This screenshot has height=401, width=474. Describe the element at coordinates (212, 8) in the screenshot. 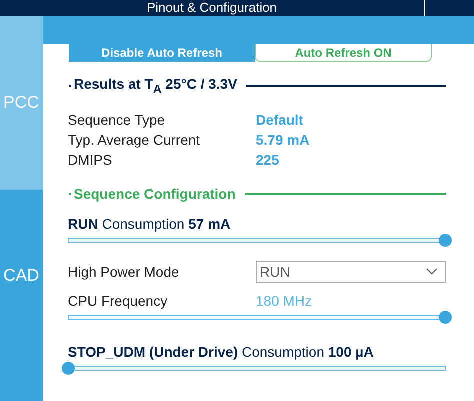

I see `window-title: Pinout & Configuration` at that location.